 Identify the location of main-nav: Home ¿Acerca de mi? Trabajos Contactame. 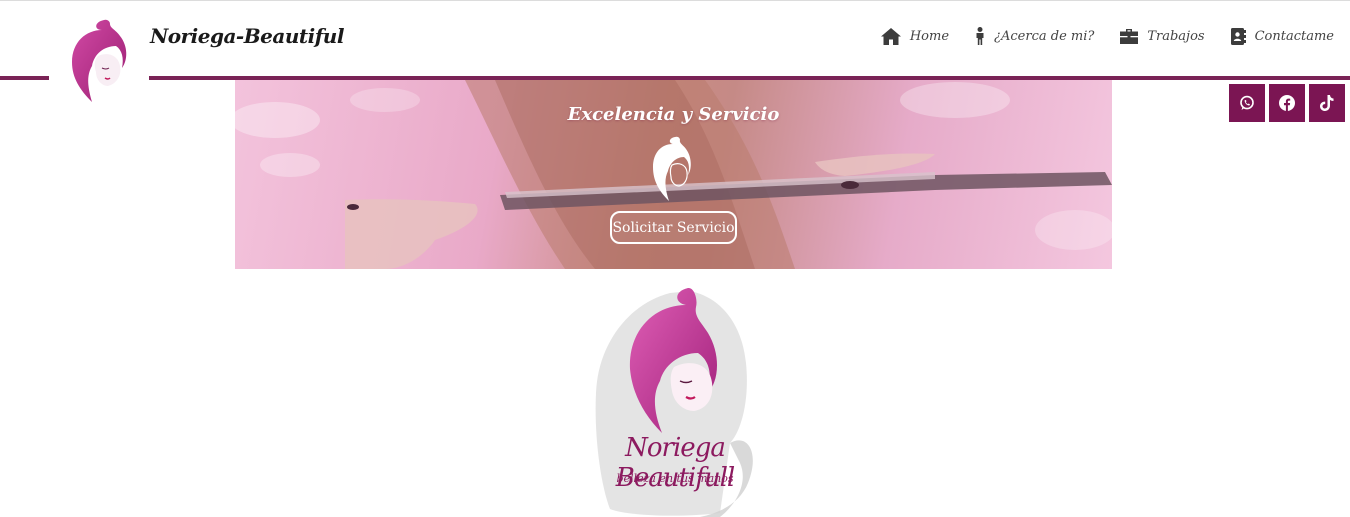
(1107, 36).